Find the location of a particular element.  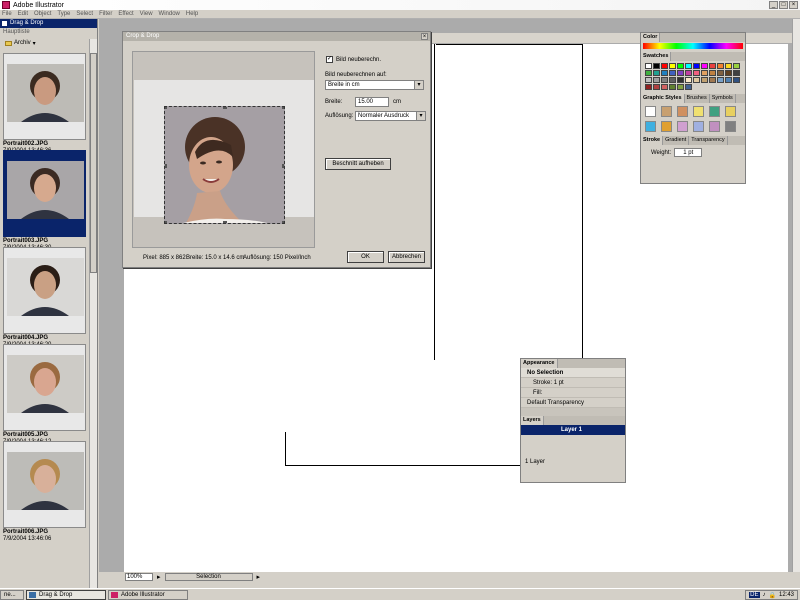

swatch-grid is located at coordinates (693, 76).